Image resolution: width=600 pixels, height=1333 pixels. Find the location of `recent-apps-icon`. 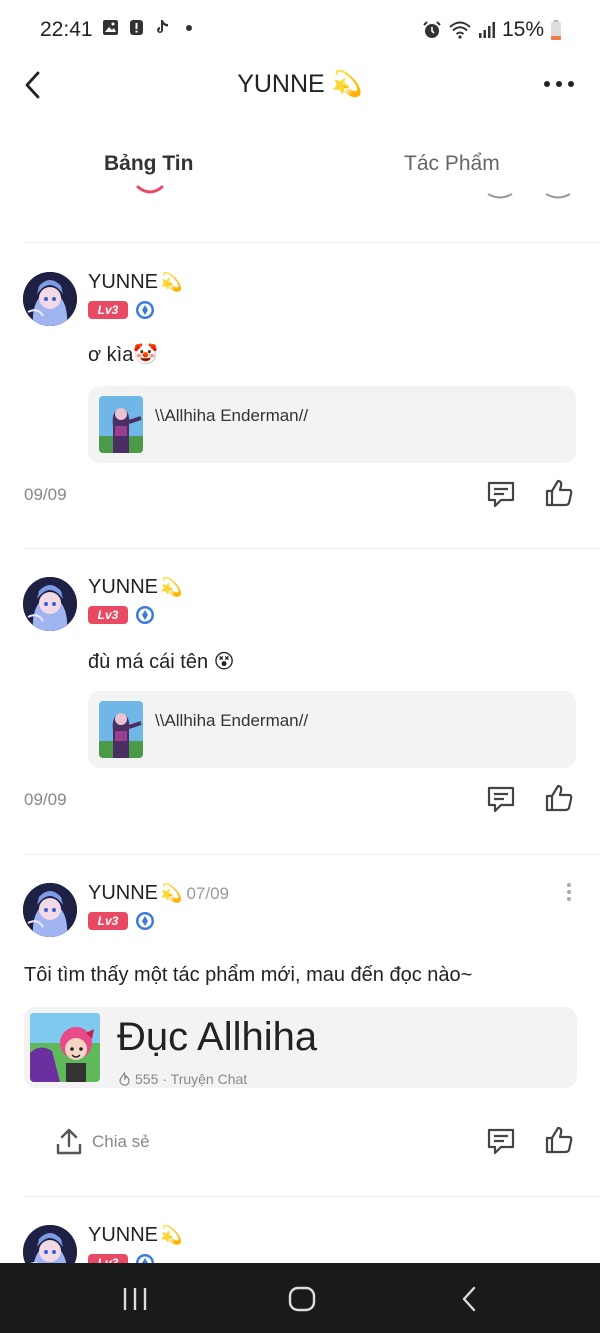

recent-apps-icon is located at coordinates (135, 1299).